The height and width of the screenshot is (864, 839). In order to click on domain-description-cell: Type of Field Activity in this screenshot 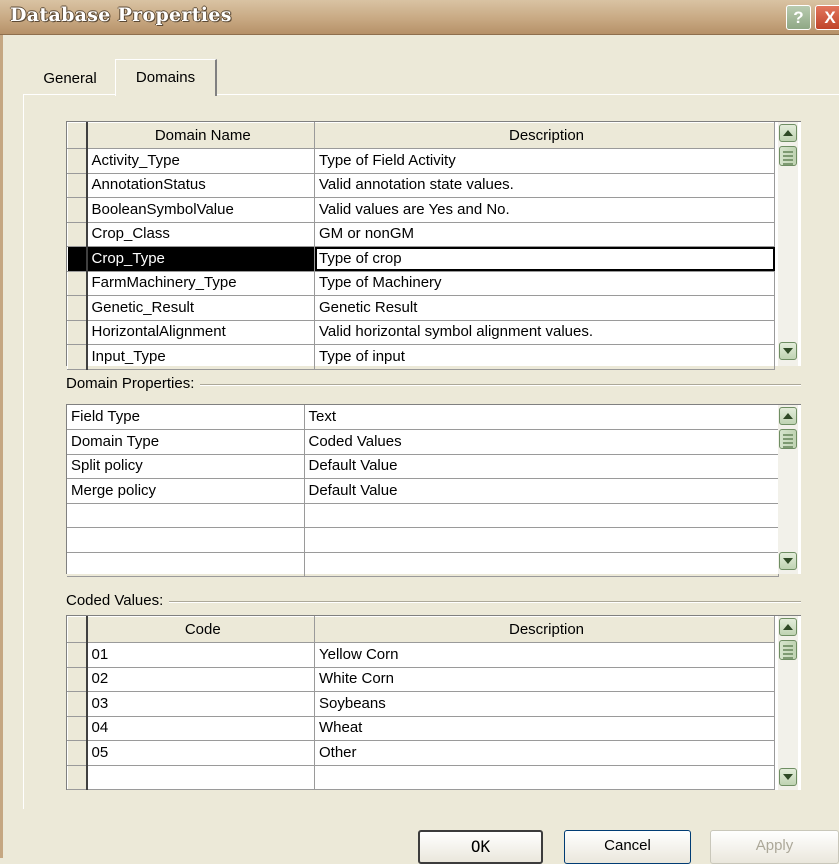, I will do `click(544, 161)`.